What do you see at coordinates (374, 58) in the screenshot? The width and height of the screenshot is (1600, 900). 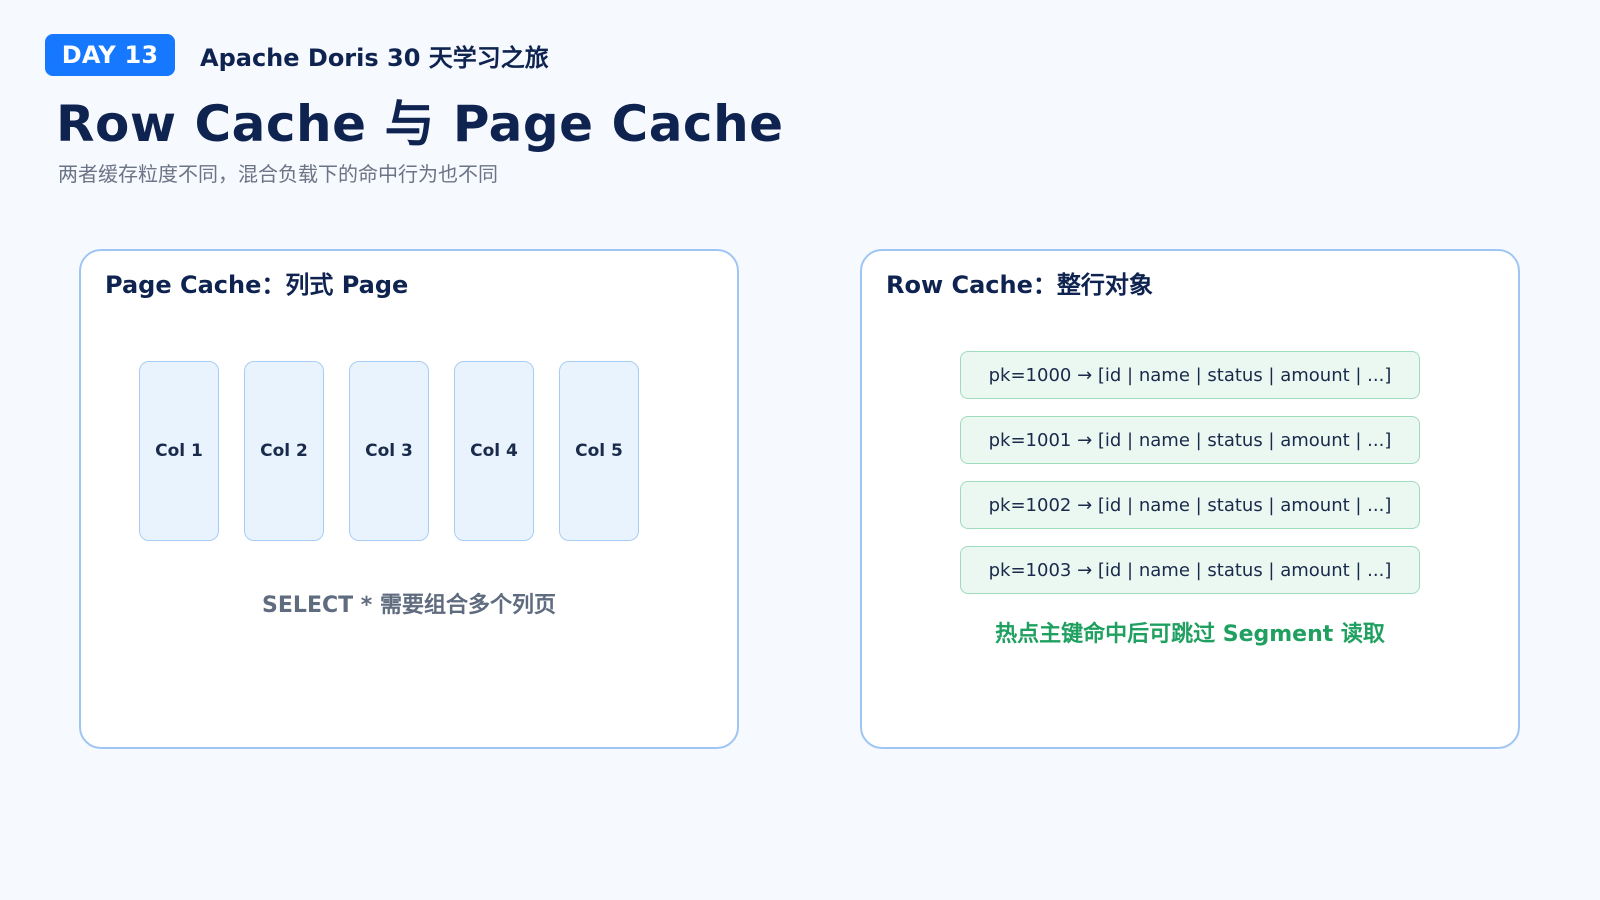 I see `series-title: Apache Doris 30 天学习之旅` at bounding box center [374, 58].